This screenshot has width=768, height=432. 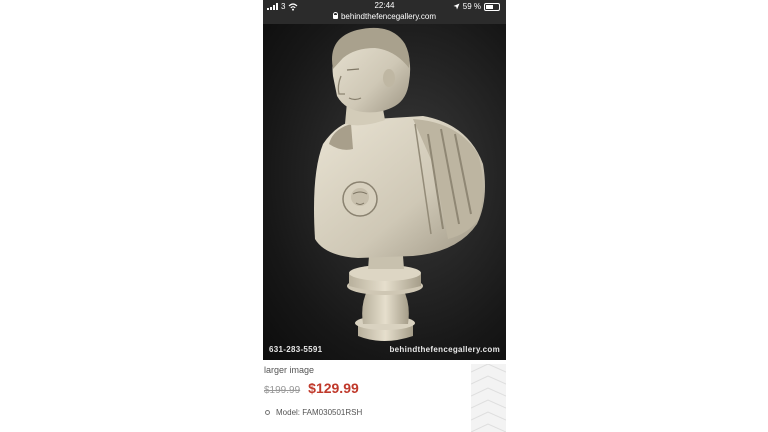 What do you see at coordinates (492, 6) in the screenshot?
I see `battery-icon` at bounding box center [492, 6].